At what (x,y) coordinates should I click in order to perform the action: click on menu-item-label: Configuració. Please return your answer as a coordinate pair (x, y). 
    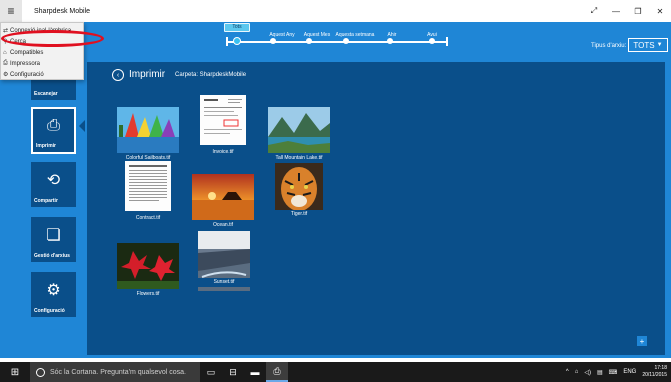
    Looking at the image, I should click on (27, 74).